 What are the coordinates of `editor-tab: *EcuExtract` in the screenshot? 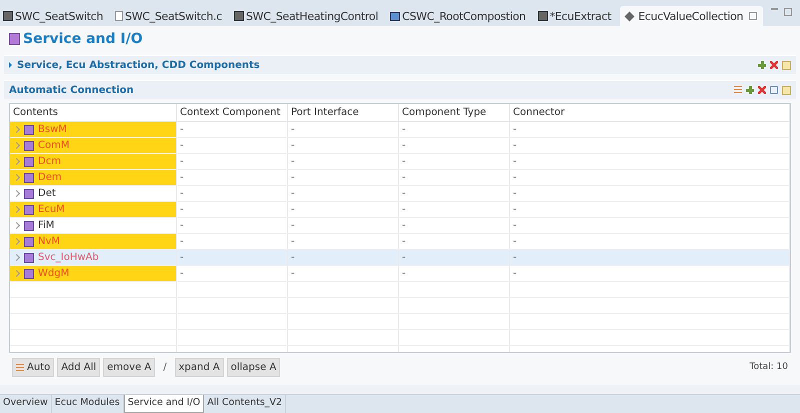 It's located at (577, 16).